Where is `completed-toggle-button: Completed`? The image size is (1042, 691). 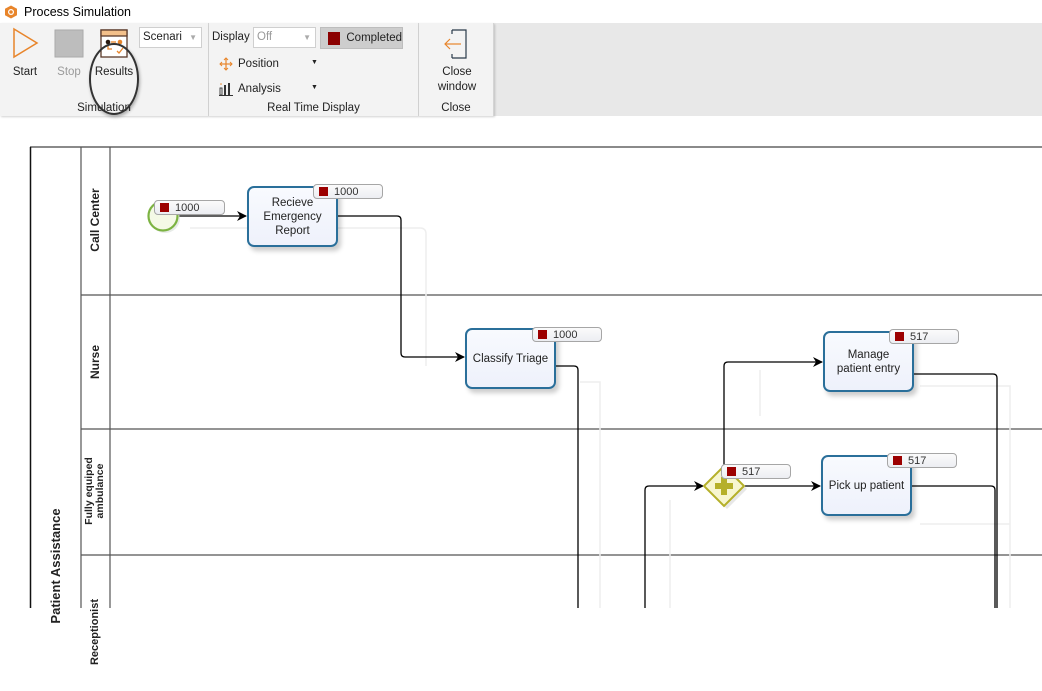 completed-toggle-button: Completed is located at coordinates (361, 38).